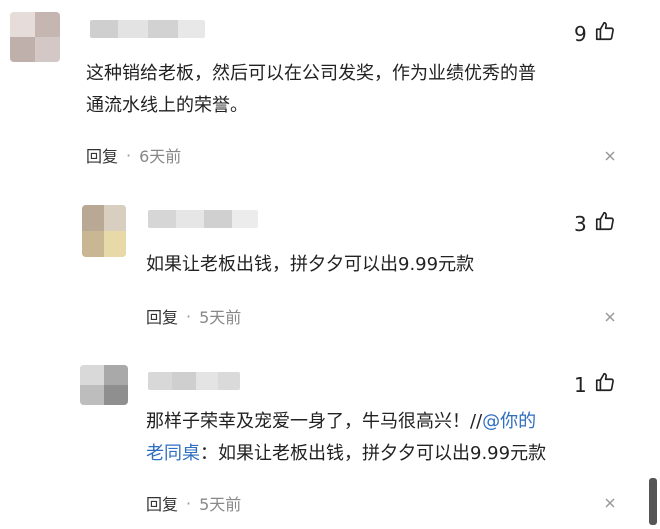 This screenshot has width=660, height=529. I want to click on like-button: 3, so click(595, 223).